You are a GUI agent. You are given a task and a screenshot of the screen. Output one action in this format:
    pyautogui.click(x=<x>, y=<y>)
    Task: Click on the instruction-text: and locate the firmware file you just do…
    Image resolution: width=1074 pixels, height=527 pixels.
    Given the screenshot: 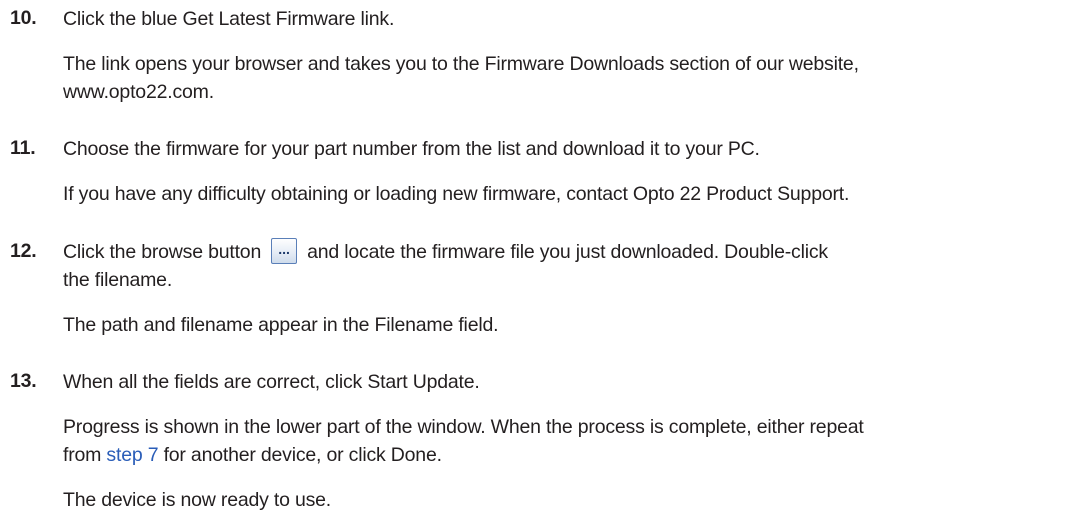 What is the action you would take?
    pyautogui.click(x=567, y=252)
    